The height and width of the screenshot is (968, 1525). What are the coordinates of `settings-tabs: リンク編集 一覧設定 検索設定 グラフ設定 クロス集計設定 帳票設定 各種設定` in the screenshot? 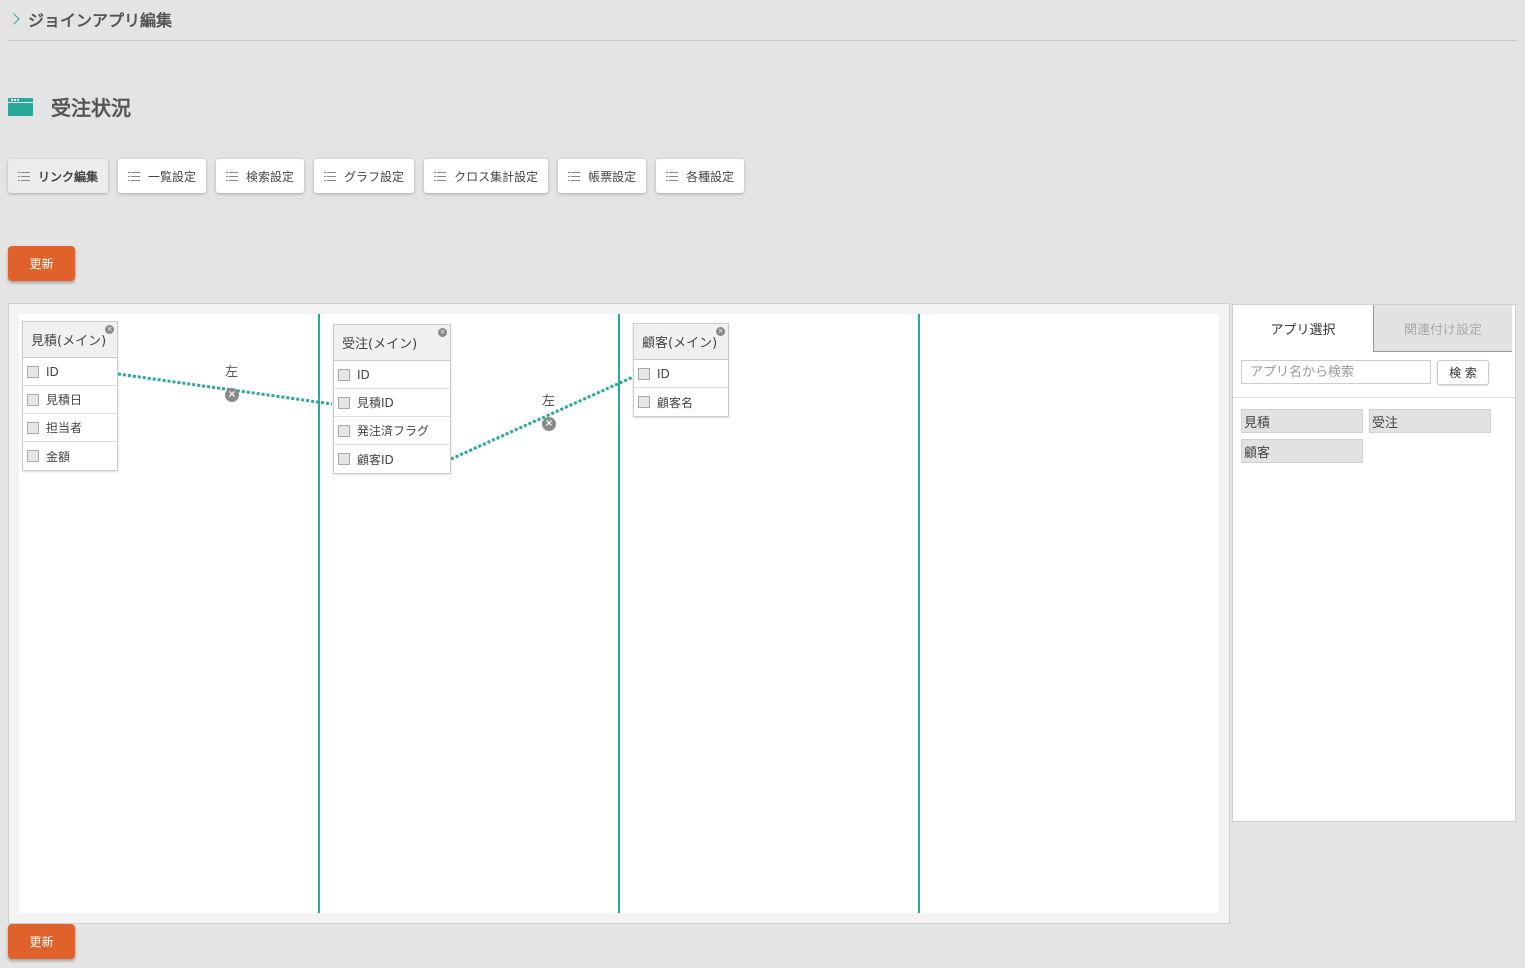 It's located at (376, 176).